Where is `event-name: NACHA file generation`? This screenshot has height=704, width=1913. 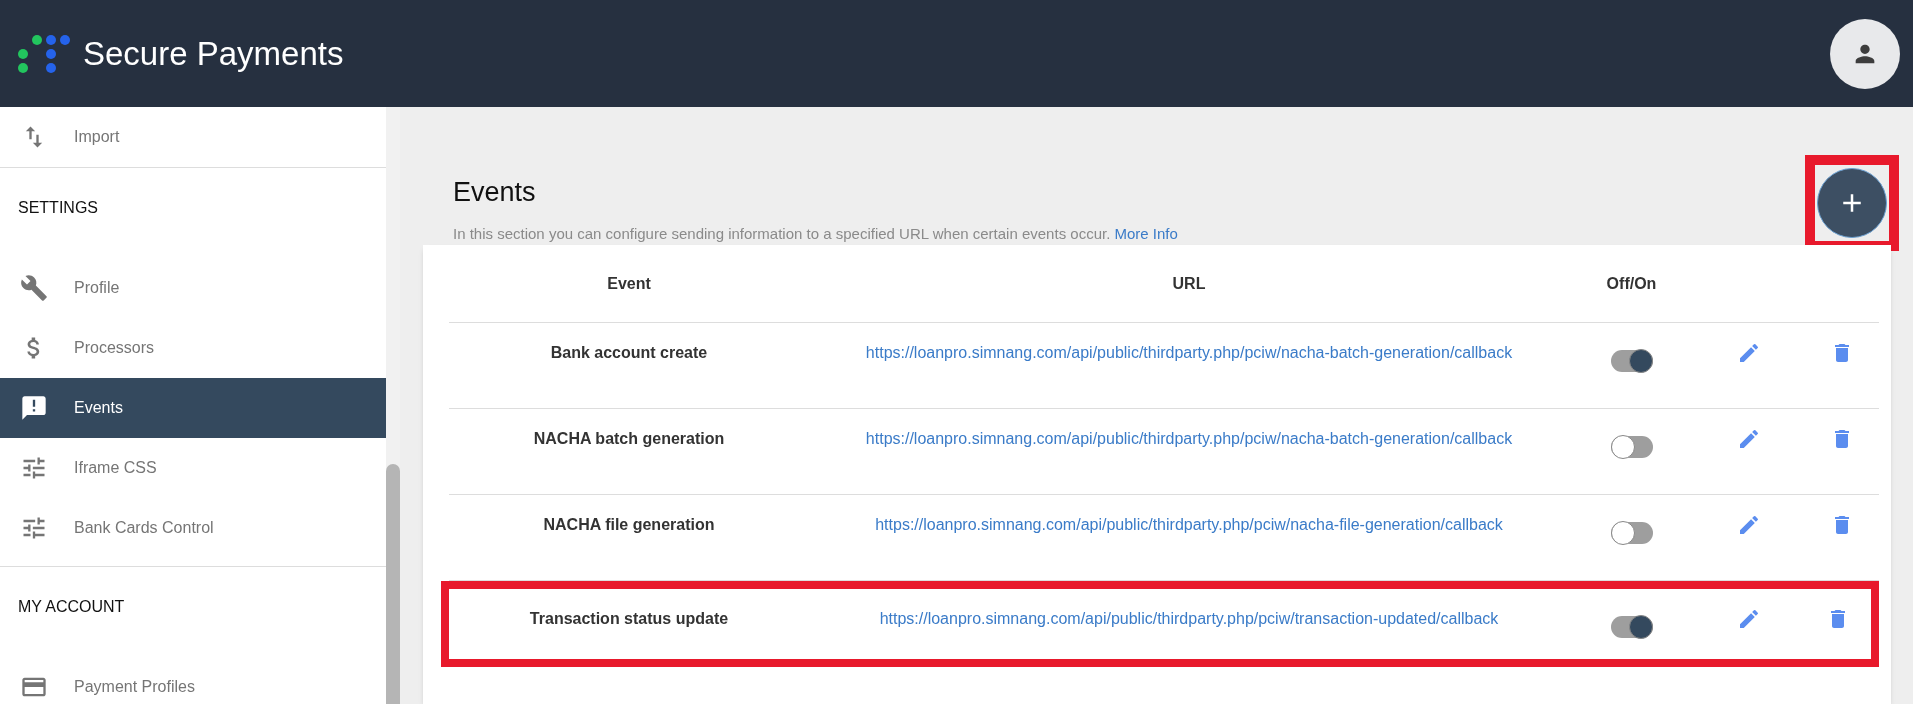 event-name: NACHA file generation is located at coordinates (629, 525).